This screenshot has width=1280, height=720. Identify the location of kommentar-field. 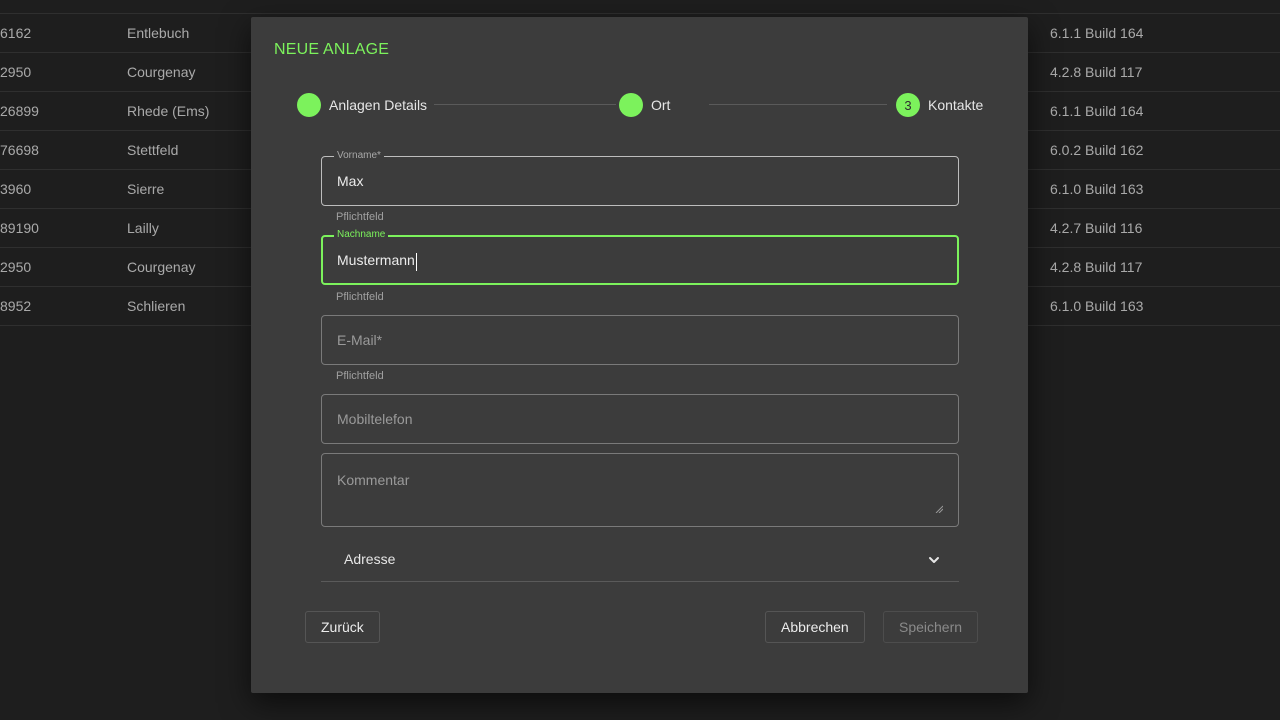
(640, 490).